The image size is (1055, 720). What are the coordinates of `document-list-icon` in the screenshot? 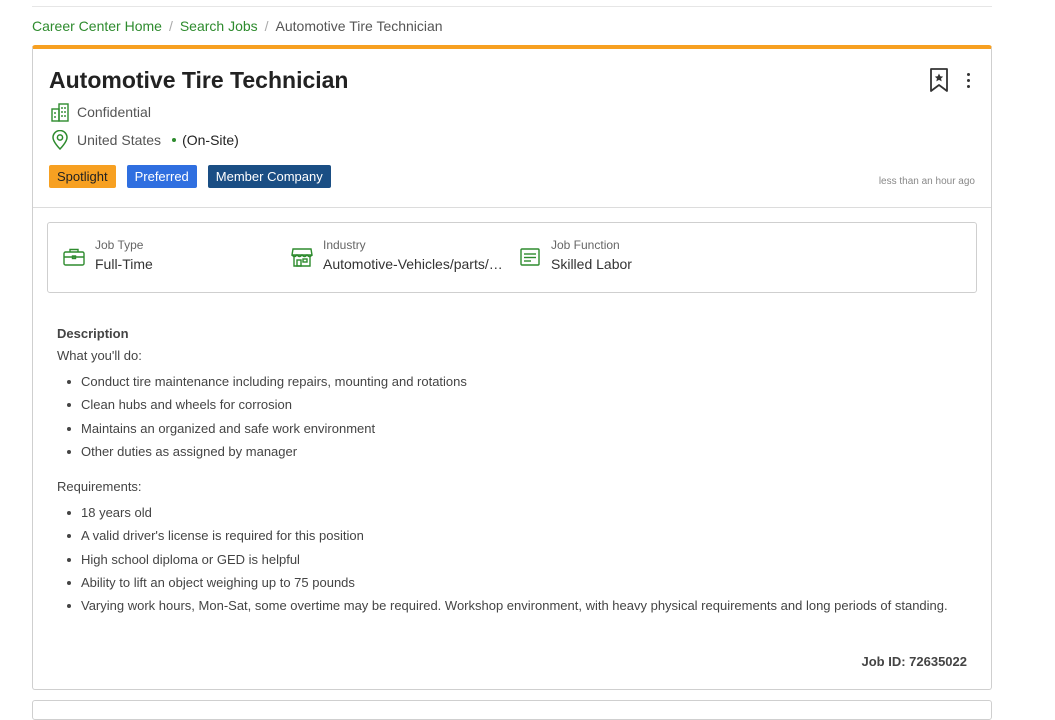 It's located at (530, 257).